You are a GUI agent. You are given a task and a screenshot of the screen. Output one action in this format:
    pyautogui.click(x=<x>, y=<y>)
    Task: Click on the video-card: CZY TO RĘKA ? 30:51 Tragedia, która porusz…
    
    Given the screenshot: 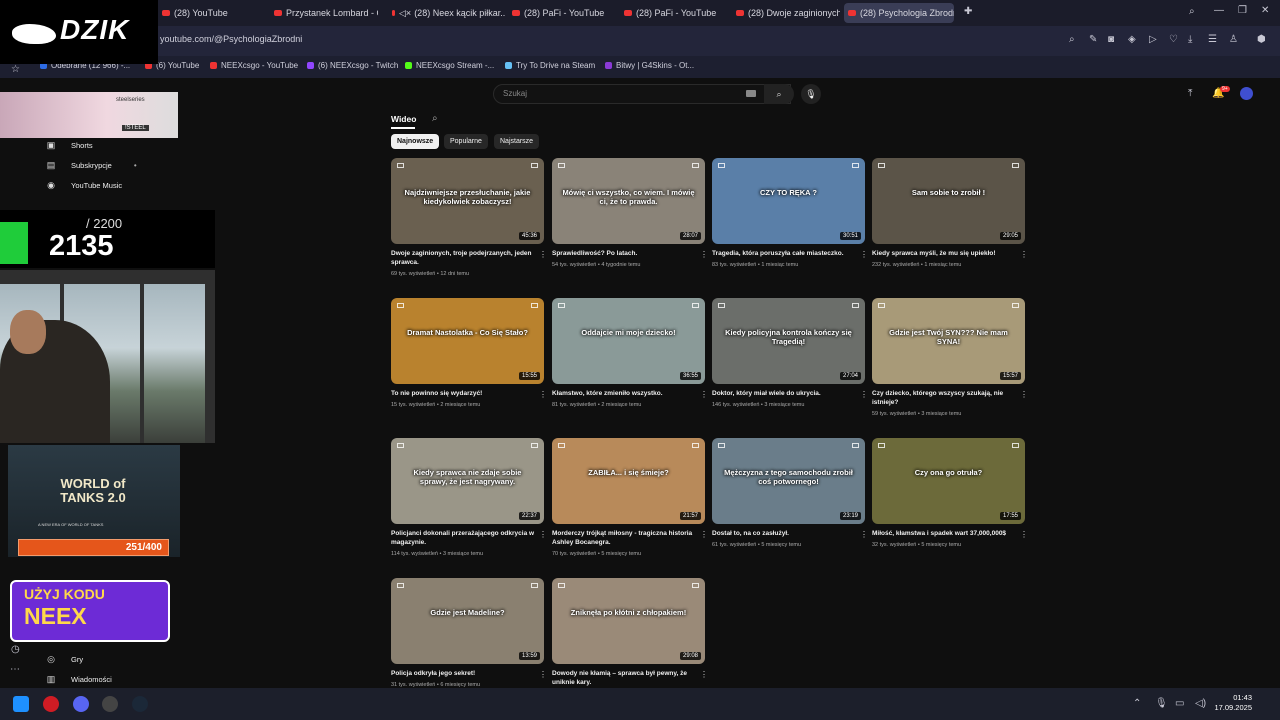 What is the action you would take?
    pyautogui.click(x=790, y=223)
    